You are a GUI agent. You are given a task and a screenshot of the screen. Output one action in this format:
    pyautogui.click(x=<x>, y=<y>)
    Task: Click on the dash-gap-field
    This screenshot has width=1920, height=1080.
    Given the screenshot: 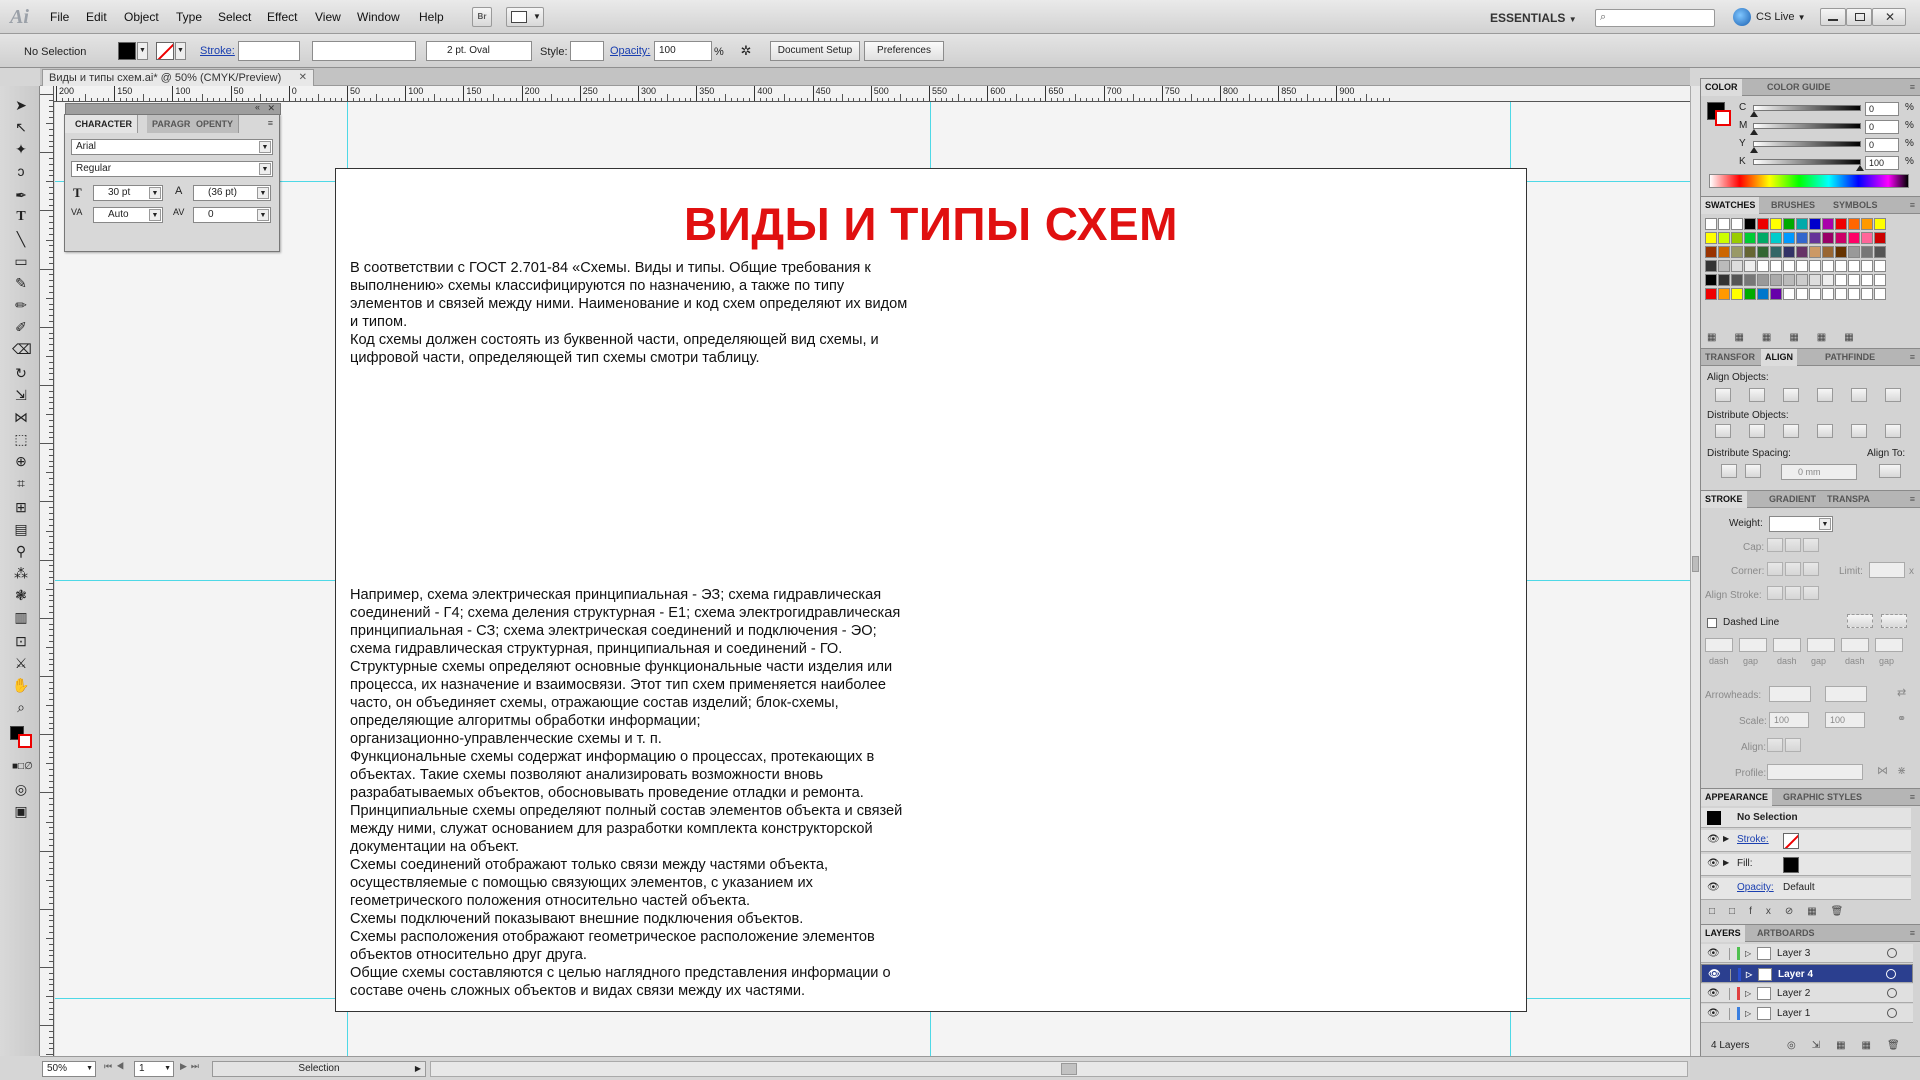 What is the action you would take?
    pyautogui.click(x=1855, y=645)
    